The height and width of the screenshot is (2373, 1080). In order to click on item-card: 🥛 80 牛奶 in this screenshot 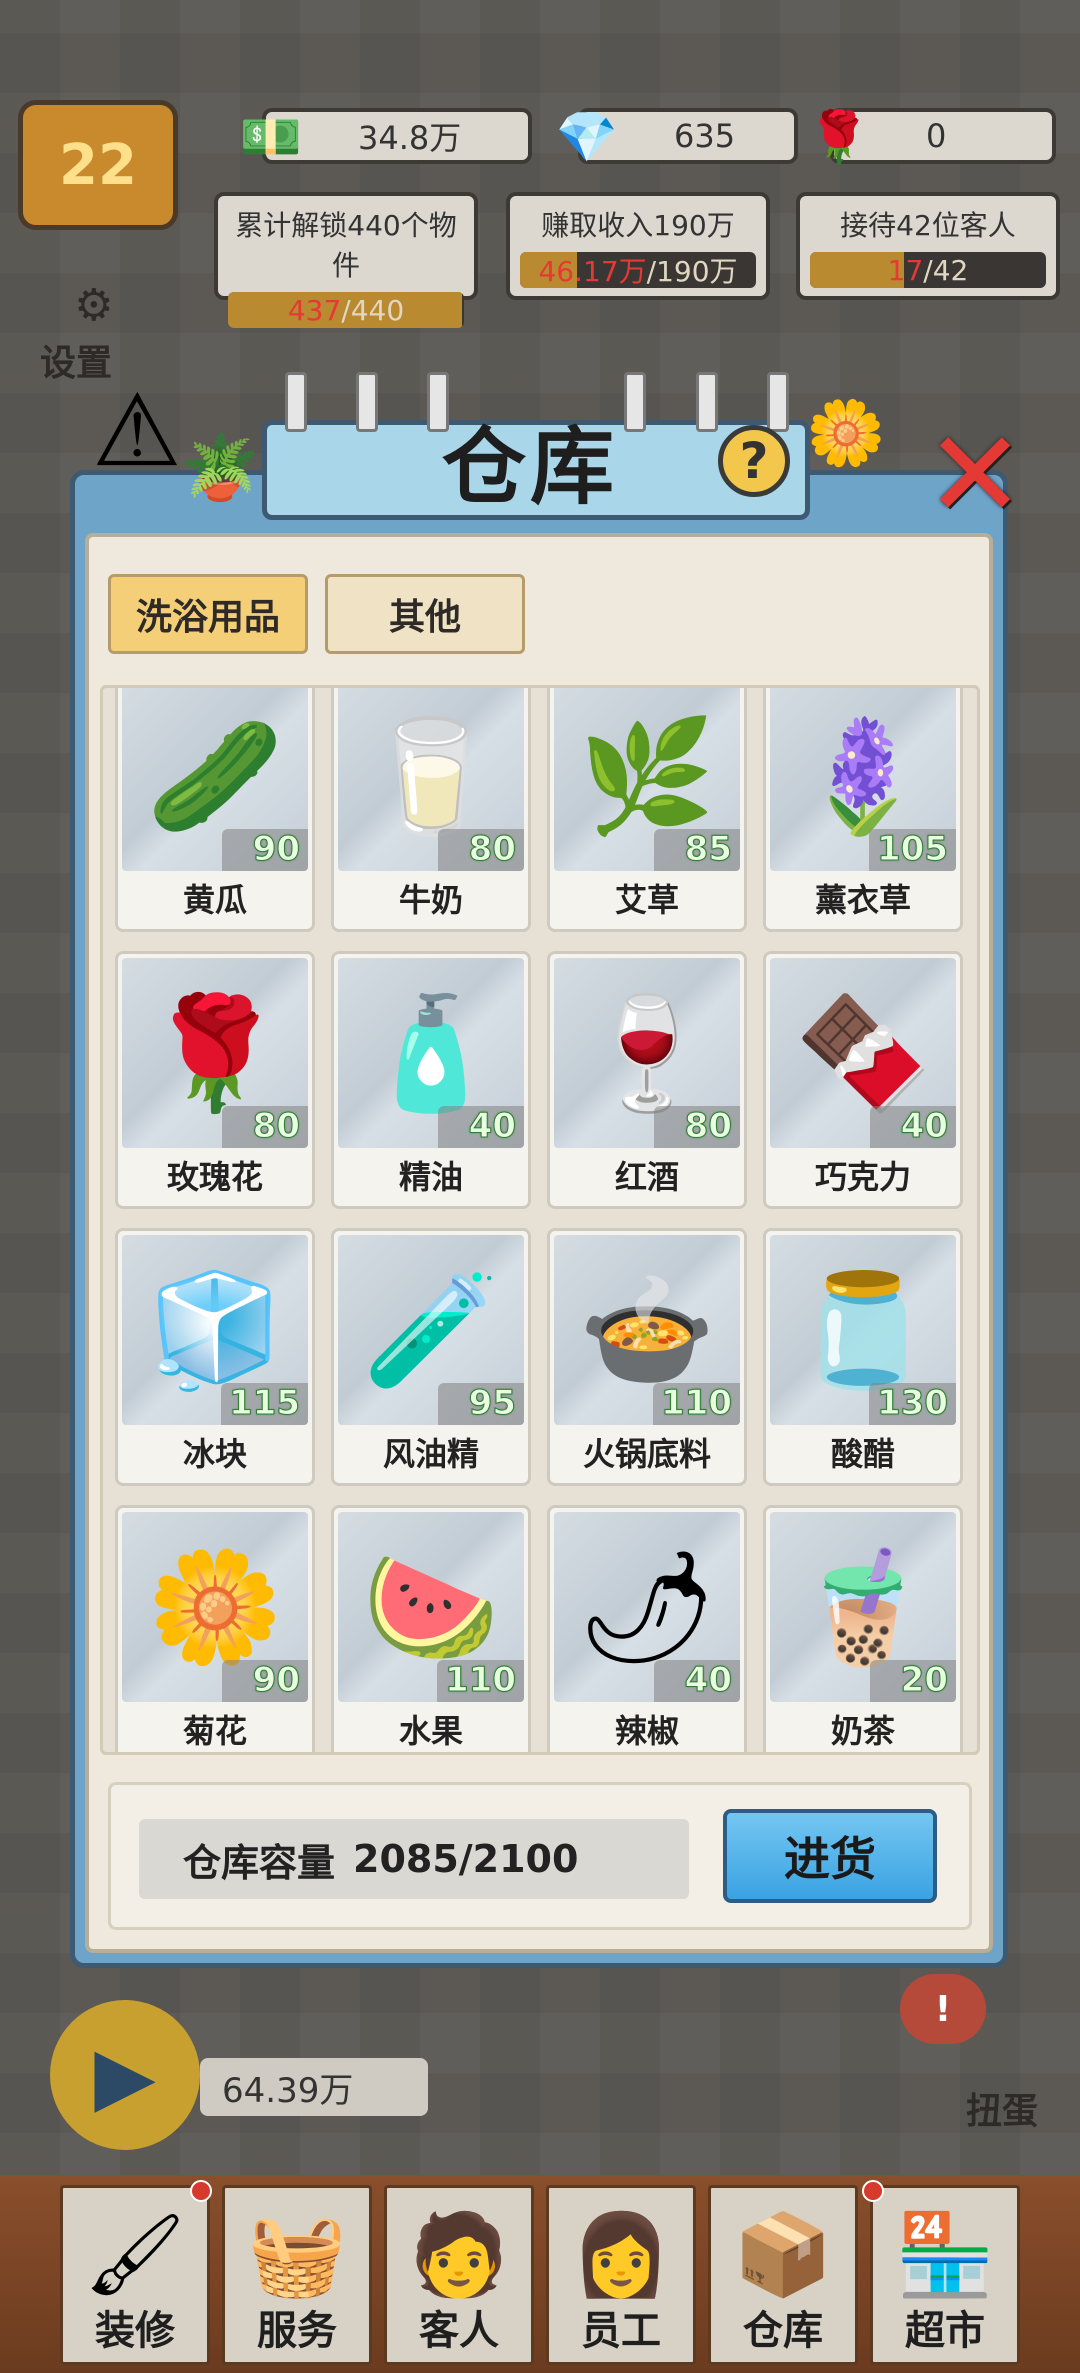, I will do `click(431, 810)`.